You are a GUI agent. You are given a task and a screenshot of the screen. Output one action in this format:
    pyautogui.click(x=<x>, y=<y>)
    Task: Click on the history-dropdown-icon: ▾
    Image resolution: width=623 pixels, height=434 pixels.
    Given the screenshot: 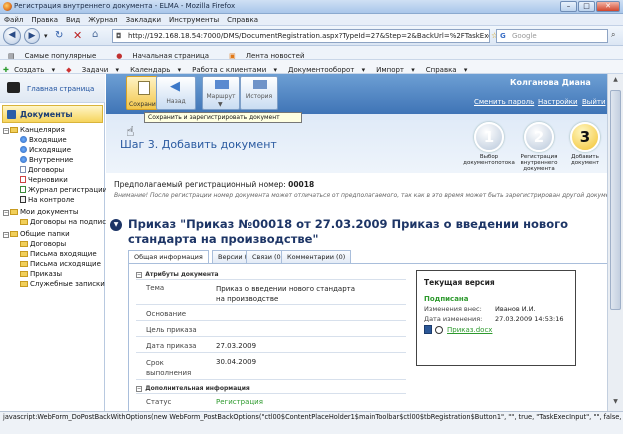 What is the action you would take?
    pyautogui.click(x=46, y=36)
    